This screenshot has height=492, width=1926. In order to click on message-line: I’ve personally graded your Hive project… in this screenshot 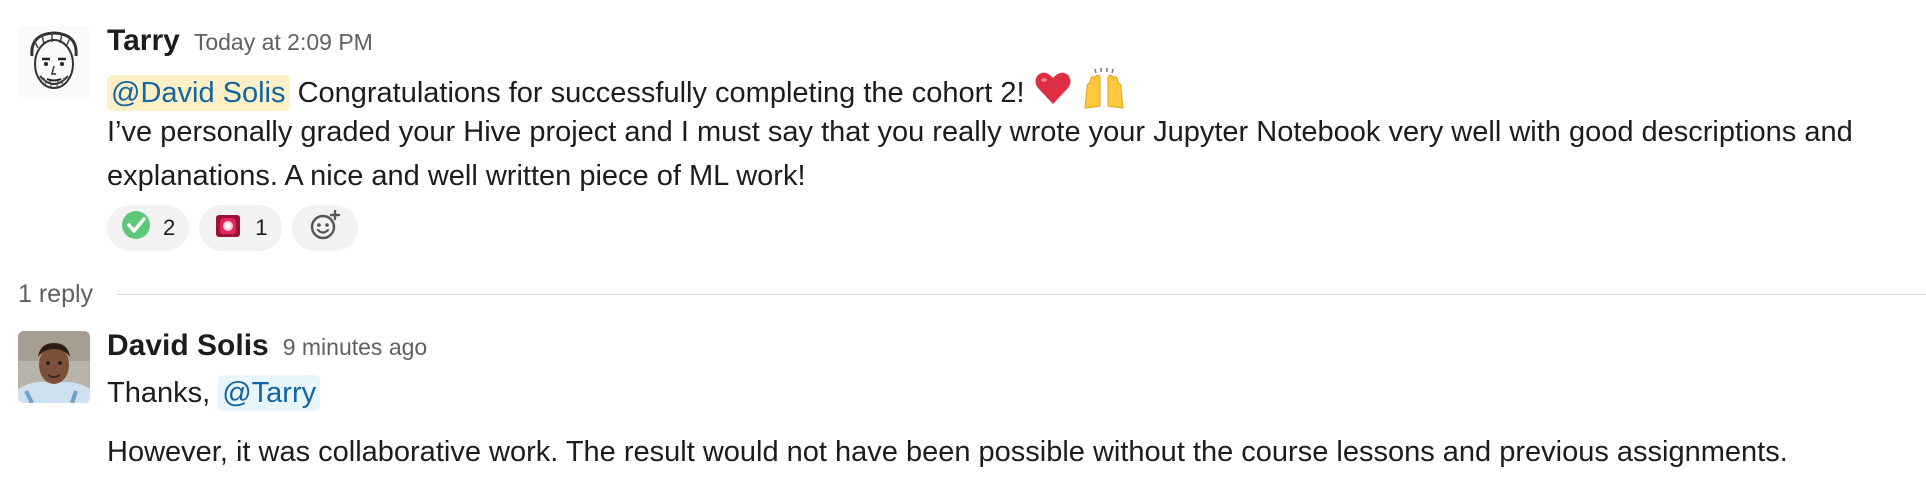, I will do `click(980, 132)`.